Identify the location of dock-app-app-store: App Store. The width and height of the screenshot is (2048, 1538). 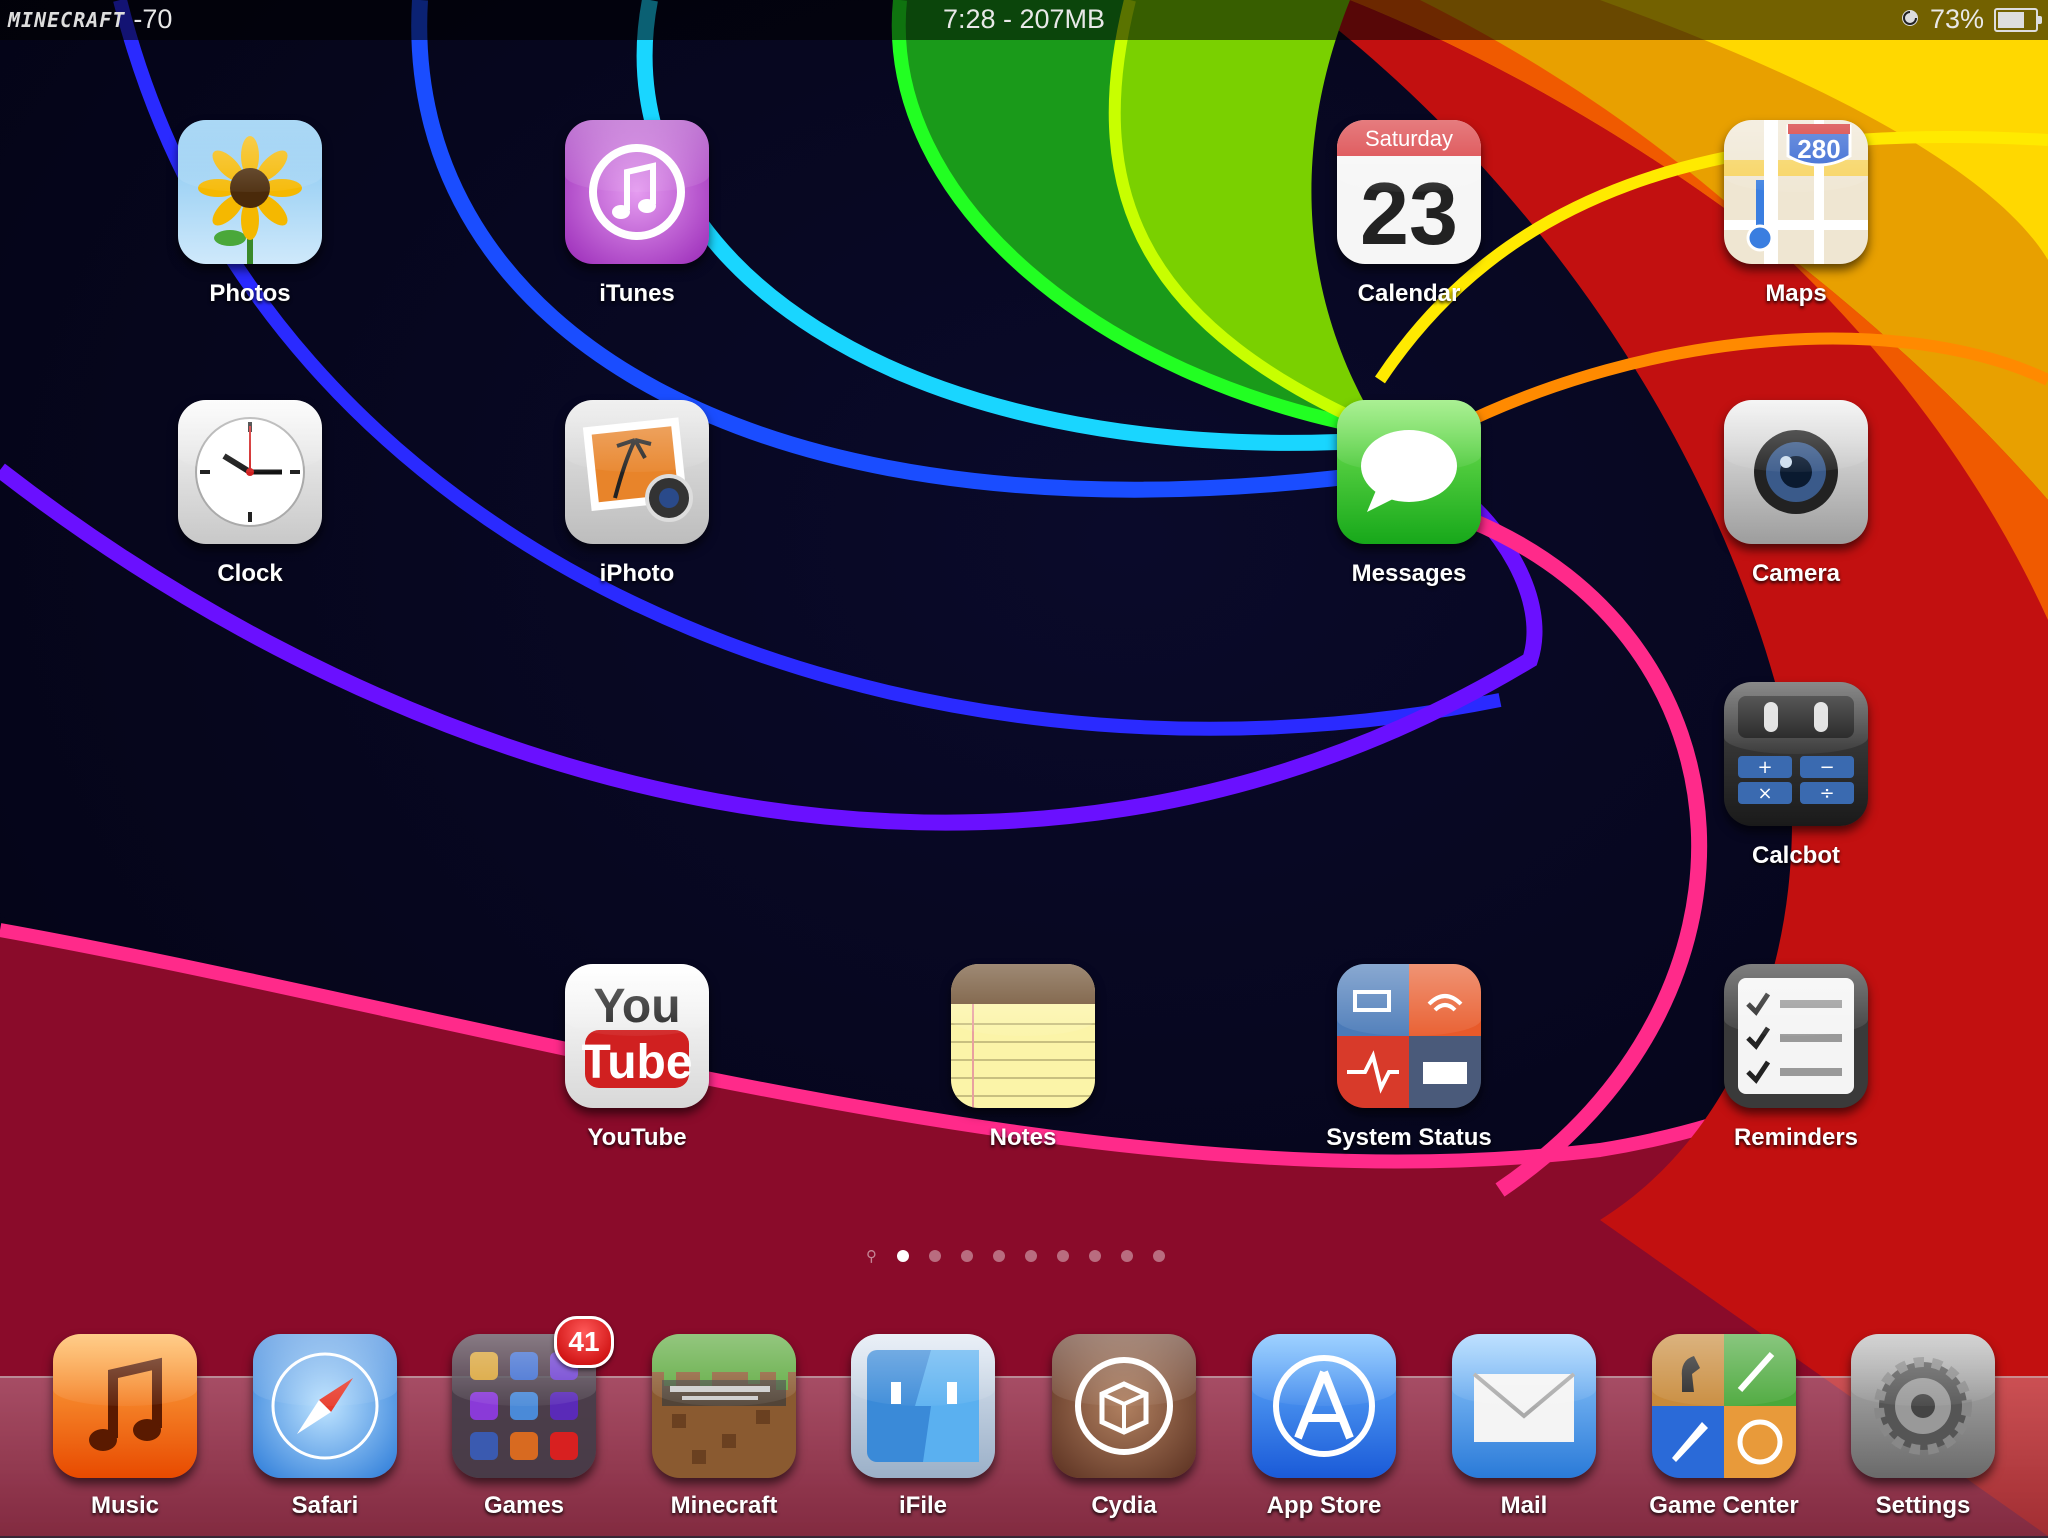
(1324, 1427).